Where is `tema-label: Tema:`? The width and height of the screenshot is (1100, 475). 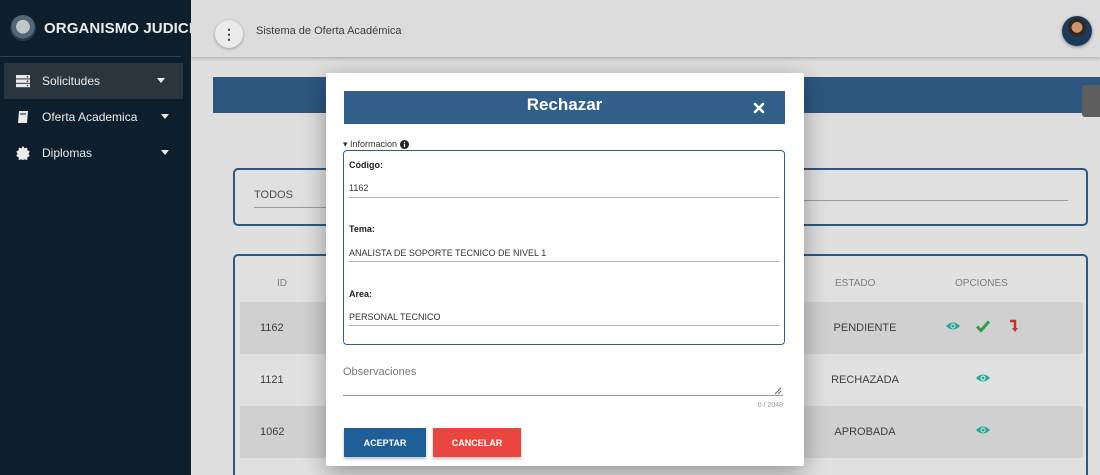 tema-label: Tema: is located at coordinates (362, 229).